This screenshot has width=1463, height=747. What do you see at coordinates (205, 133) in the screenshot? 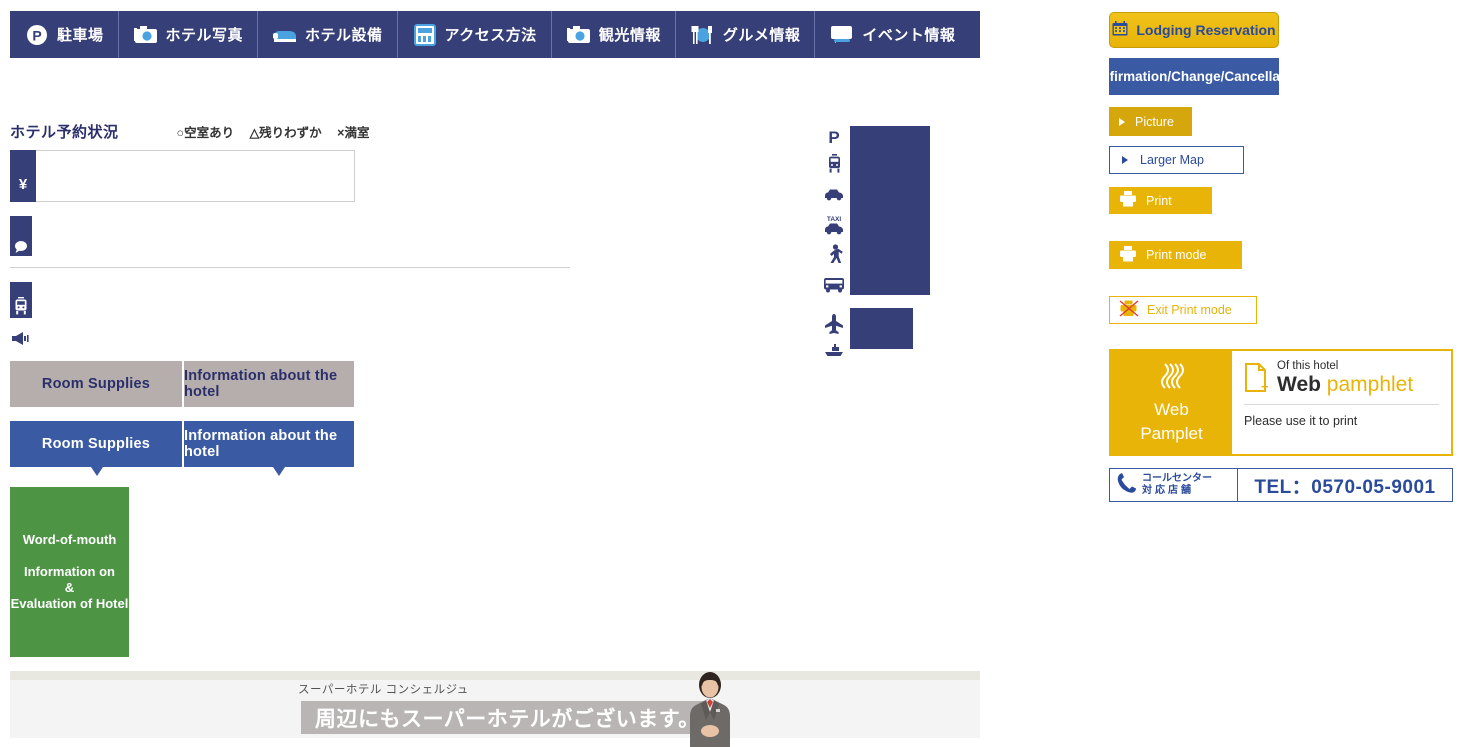
I see `legend-available: ○空室あり` at bounding box center [205, 133].